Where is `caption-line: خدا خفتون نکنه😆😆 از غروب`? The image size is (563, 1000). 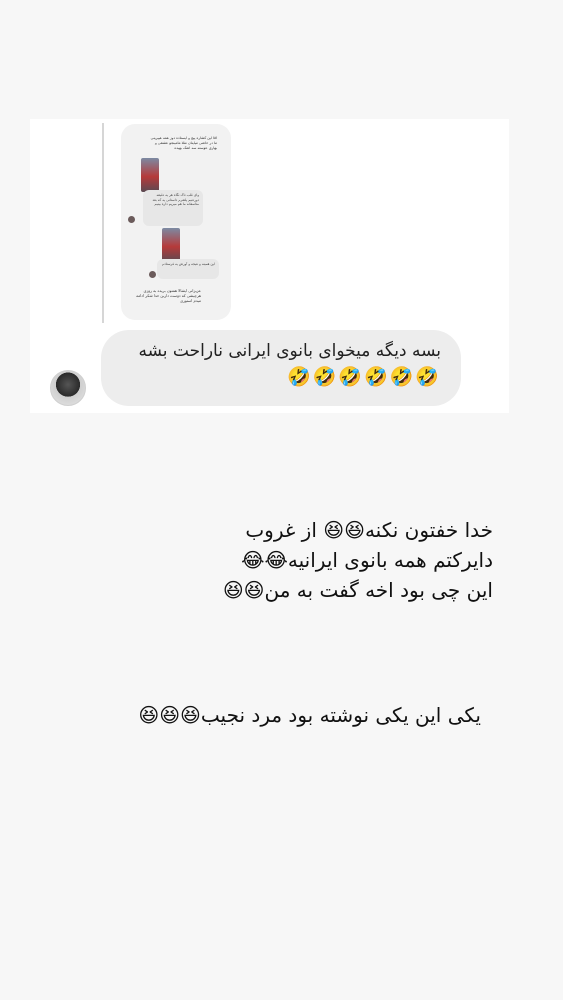 caption-line: خدا خفتون نکنه😆😆 از غروب is located at coordinates (369, 530).